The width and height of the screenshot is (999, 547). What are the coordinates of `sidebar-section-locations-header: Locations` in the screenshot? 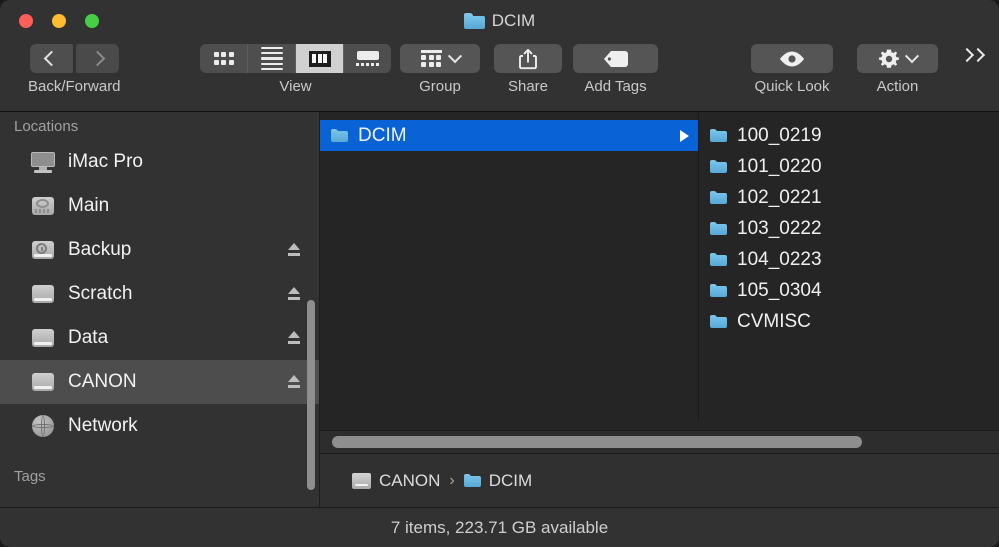 It's located at (46, 126).